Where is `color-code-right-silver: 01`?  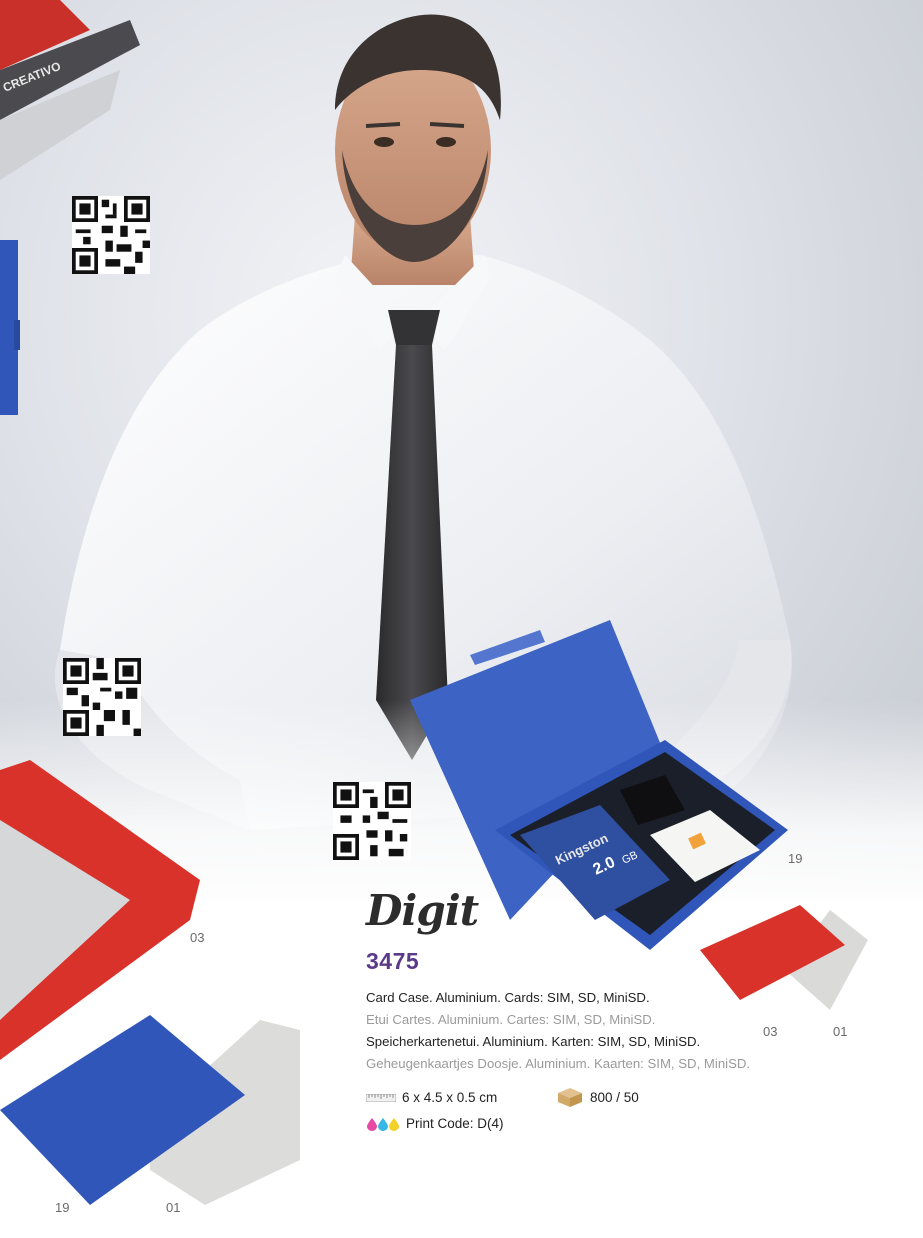
color-code-right-silver: 01 is located at coordinates (840, 1031).